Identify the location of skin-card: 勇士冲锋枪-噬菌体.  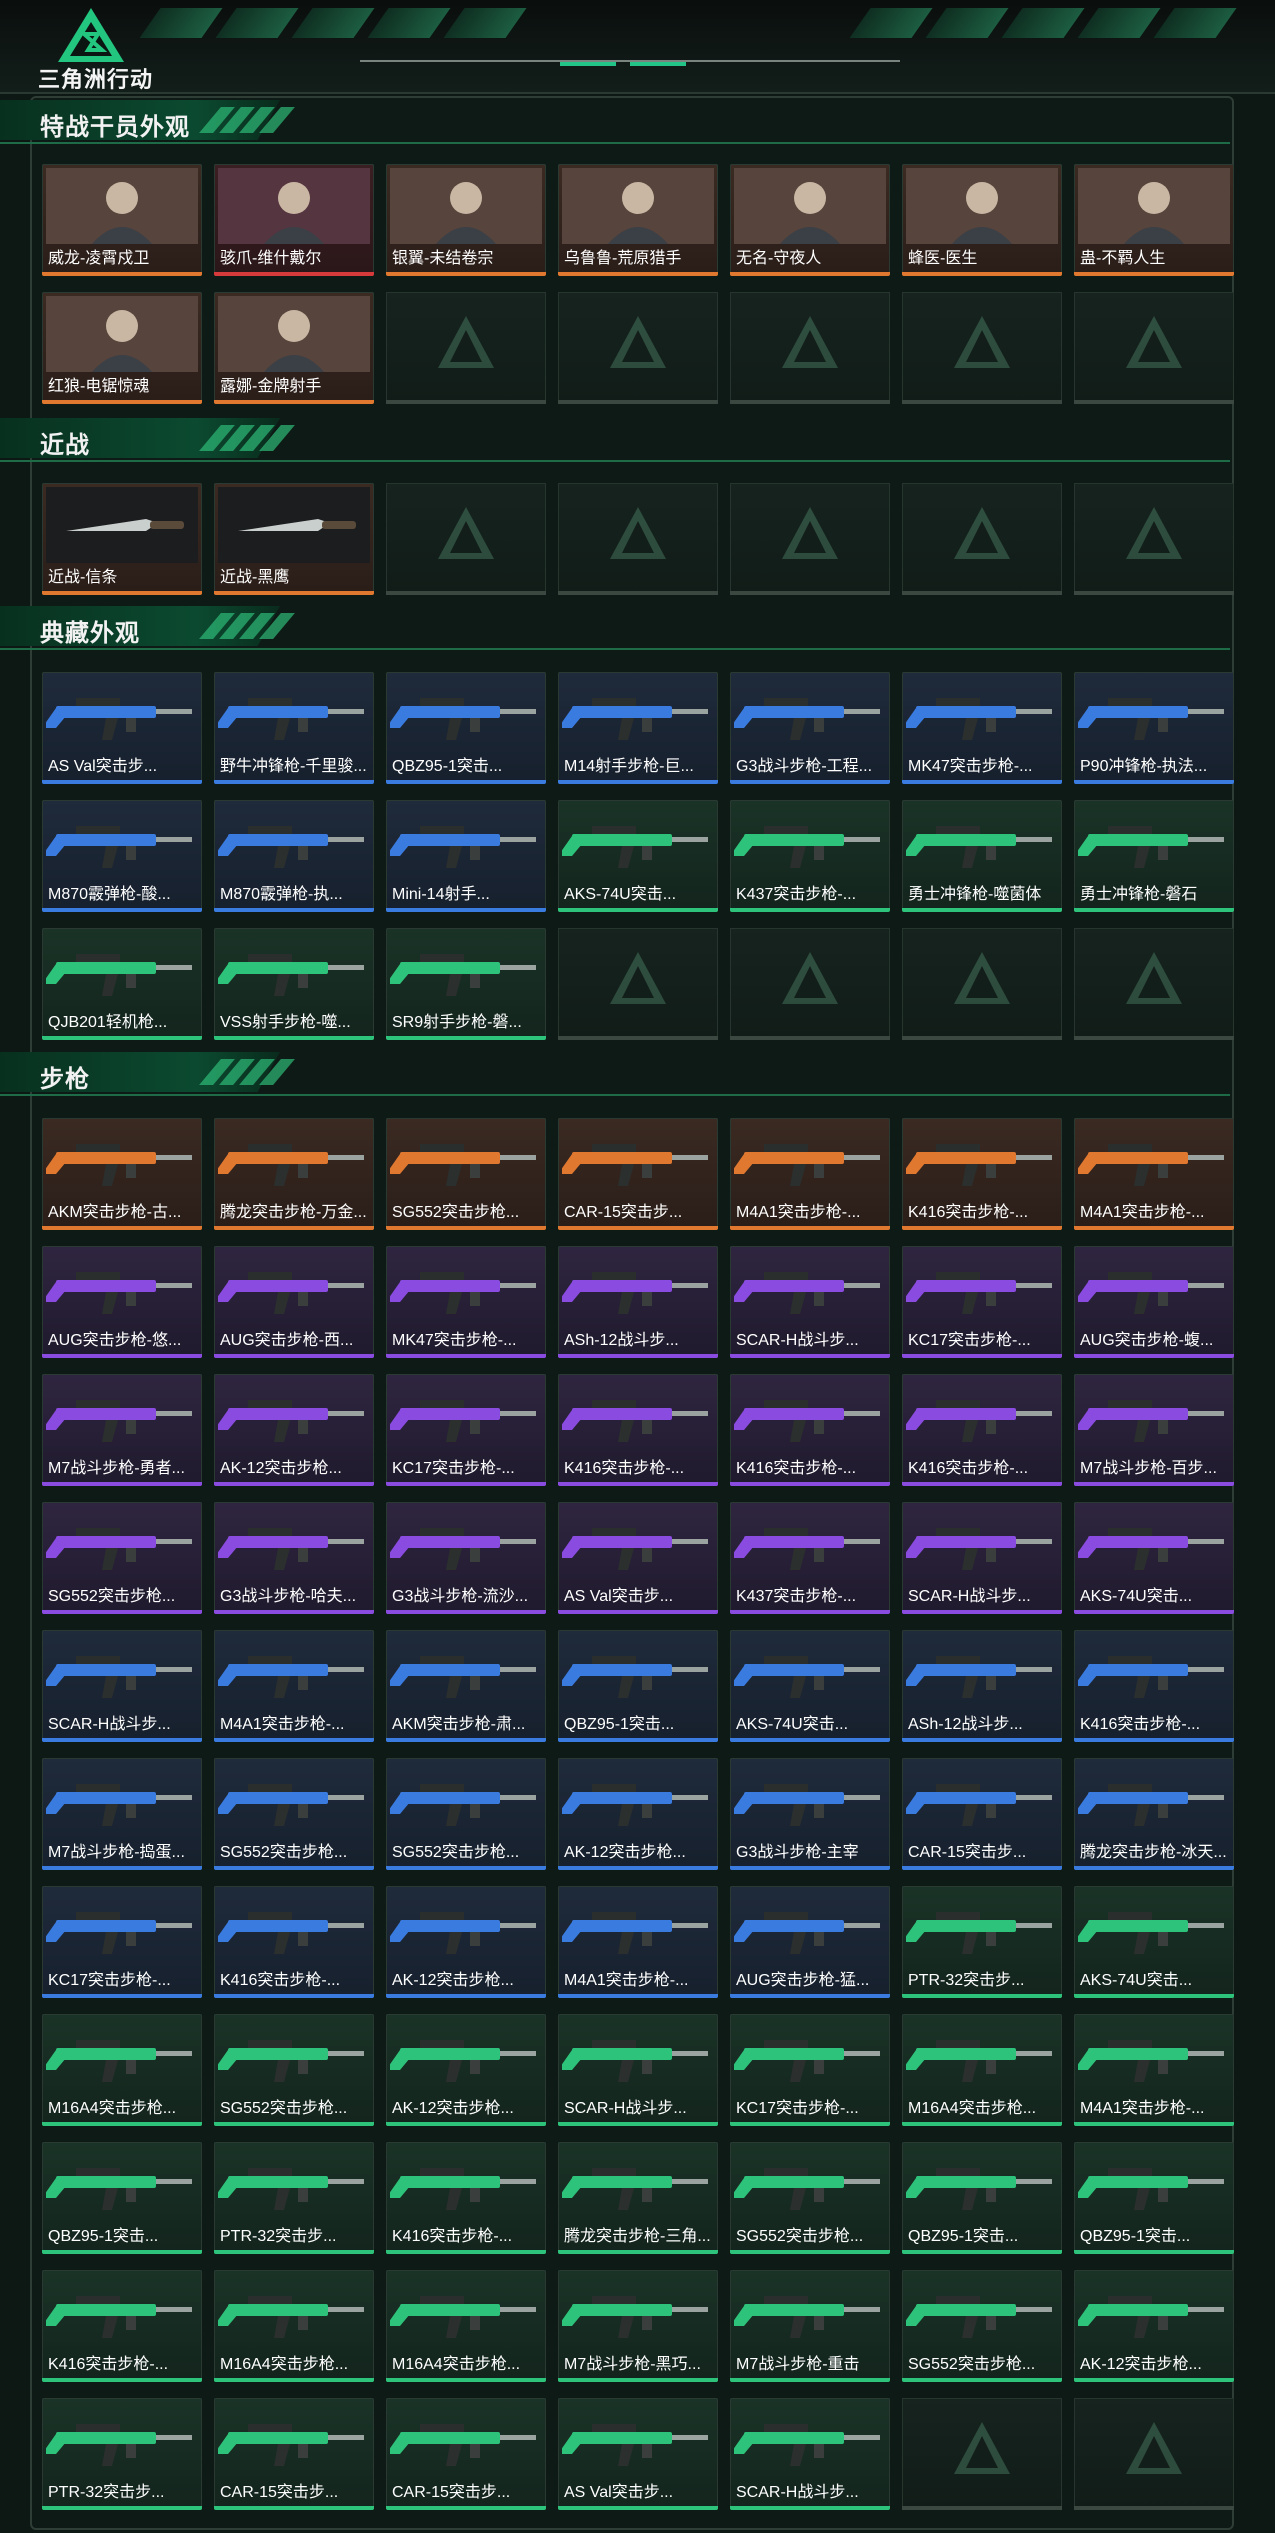
(982, 856).